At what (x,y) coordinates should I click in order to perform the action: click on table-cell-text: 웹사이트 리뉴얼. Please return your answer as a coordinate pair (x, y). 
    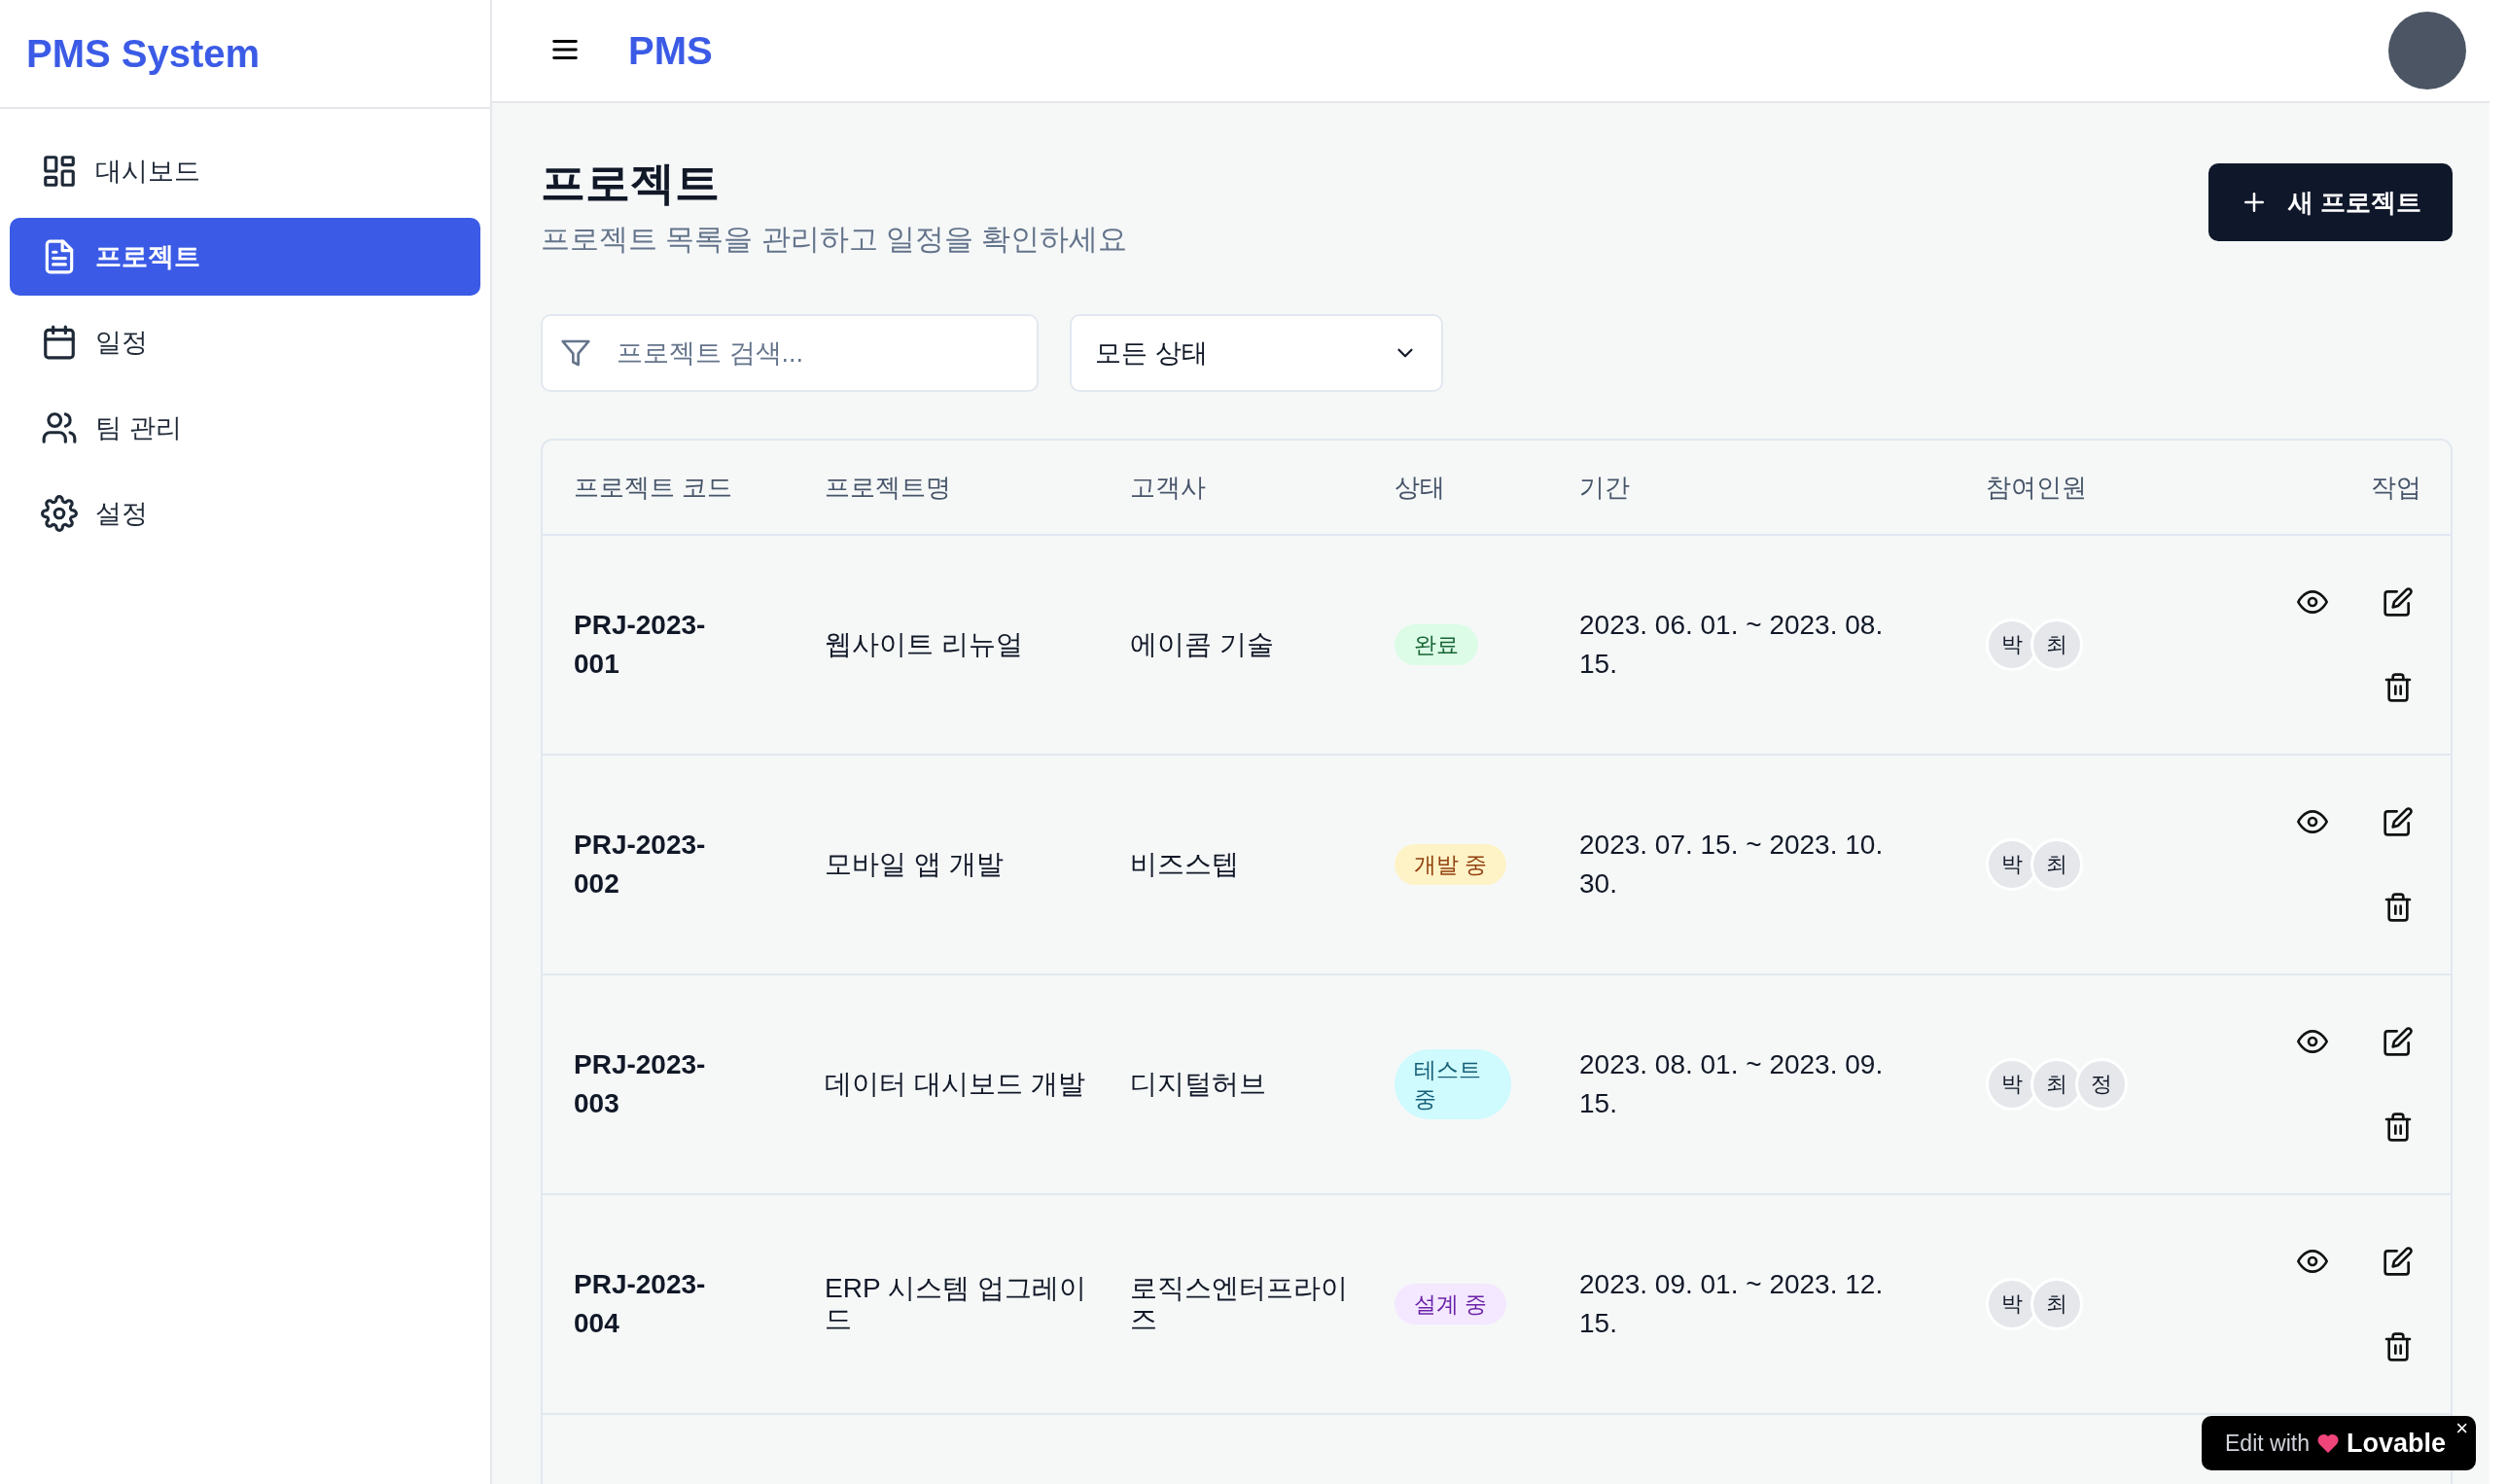
    Looking at the image, I should click on (924, 645).